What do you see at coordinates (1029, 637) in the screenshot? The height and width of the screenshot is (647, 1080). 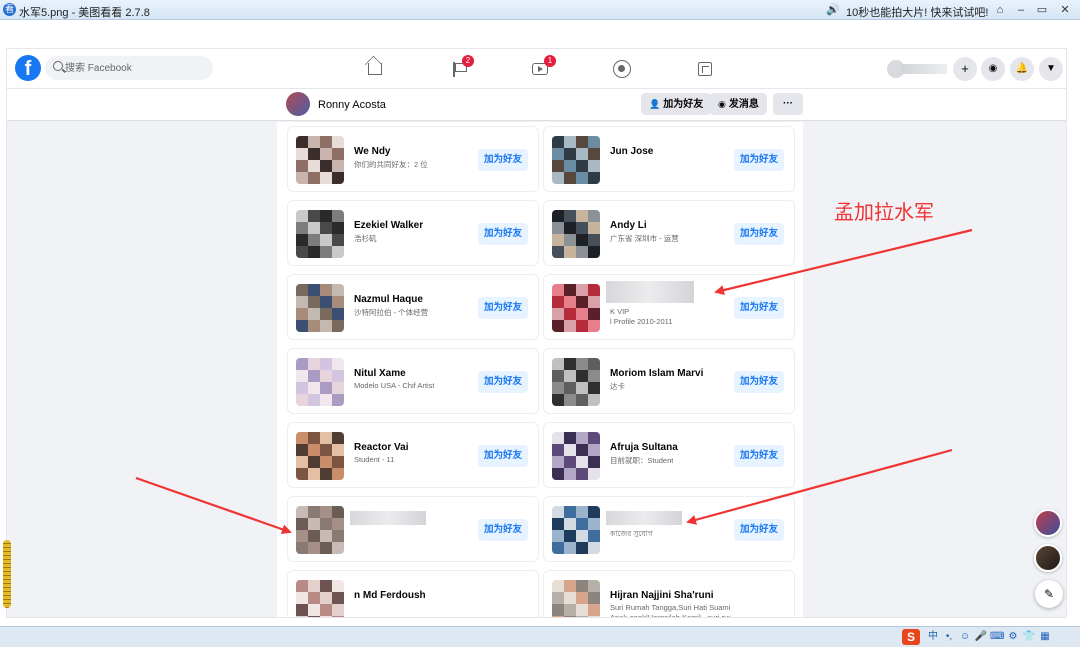 I see `skin-shirt-icon: 👕` at bounding box center [1029, 637].